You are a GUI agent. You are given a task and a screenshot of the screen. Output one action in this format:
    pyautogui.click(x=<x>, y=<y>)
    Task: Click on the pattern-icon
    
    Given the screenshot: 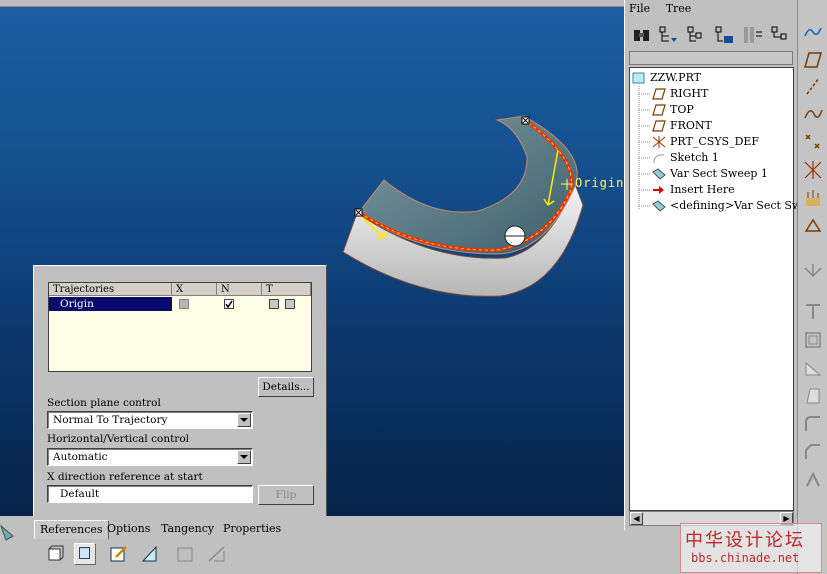 What is the action you would take?
    pyautogui.click(x=813, y=480)
    